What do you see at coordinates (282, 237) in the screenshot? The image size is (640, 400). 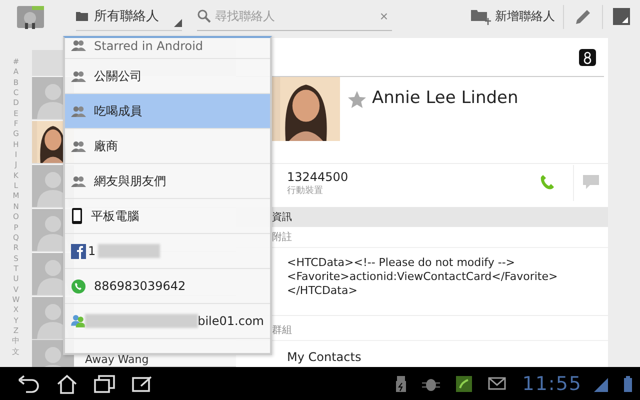 I see `field-label: 附註` at bounding box center [282, 237].